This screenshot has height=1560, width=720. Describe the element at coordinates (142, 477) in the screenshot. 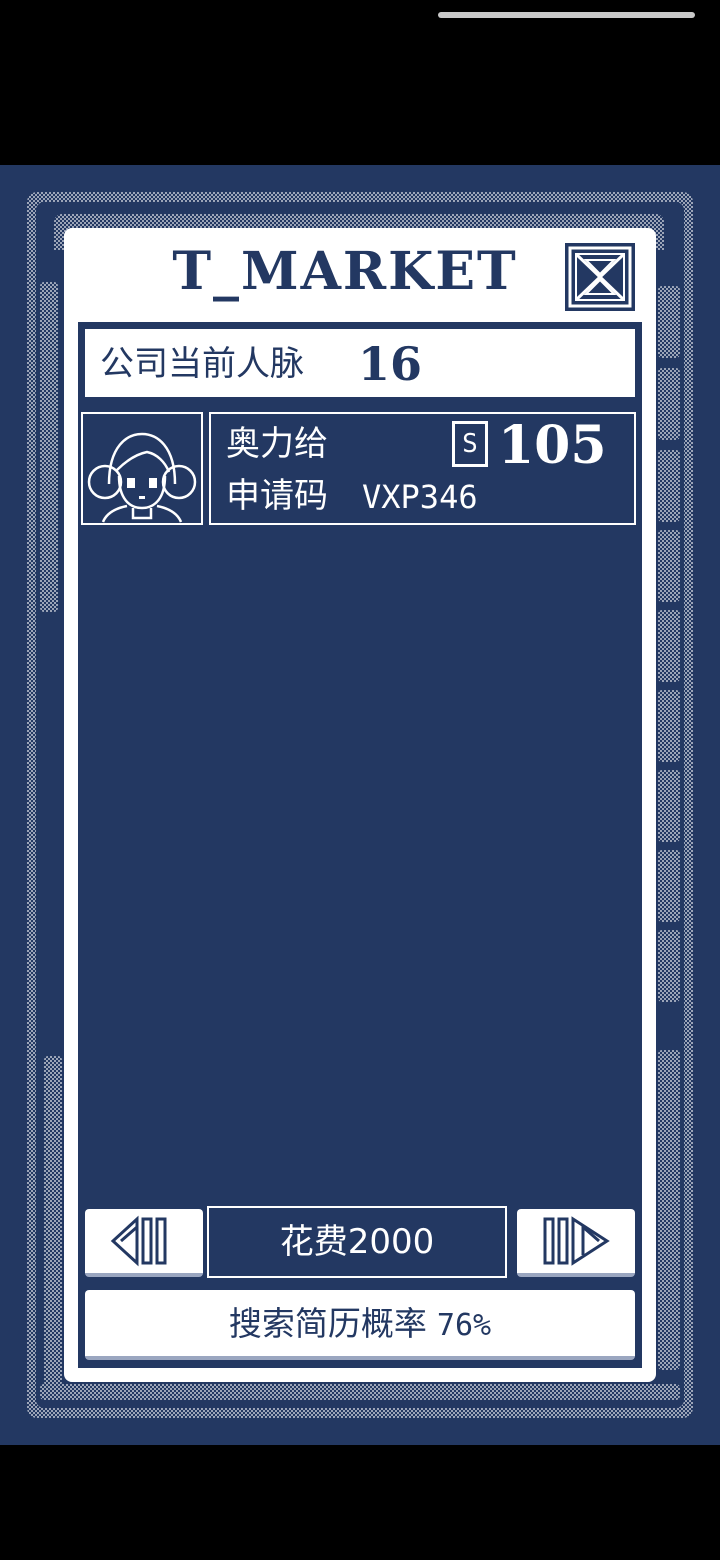

I see `girl-avatar-icon` at that location.